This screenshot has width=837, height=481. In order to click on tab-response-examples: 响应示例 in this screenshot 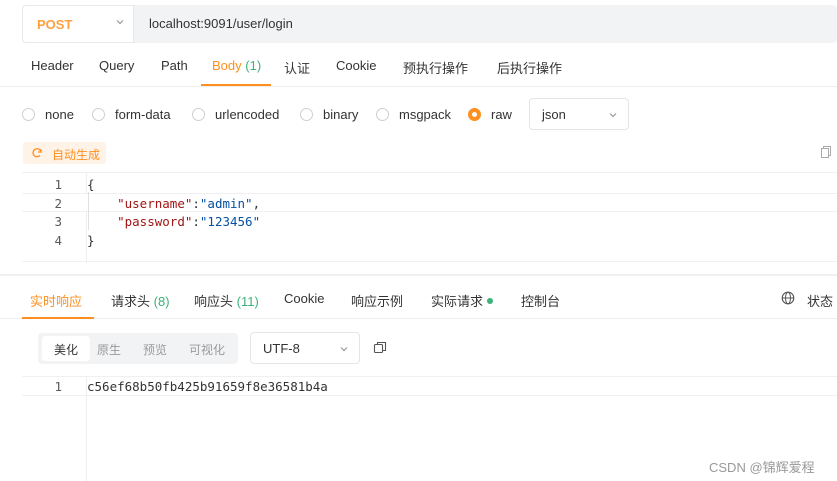, I will do `click(377, 300)`.